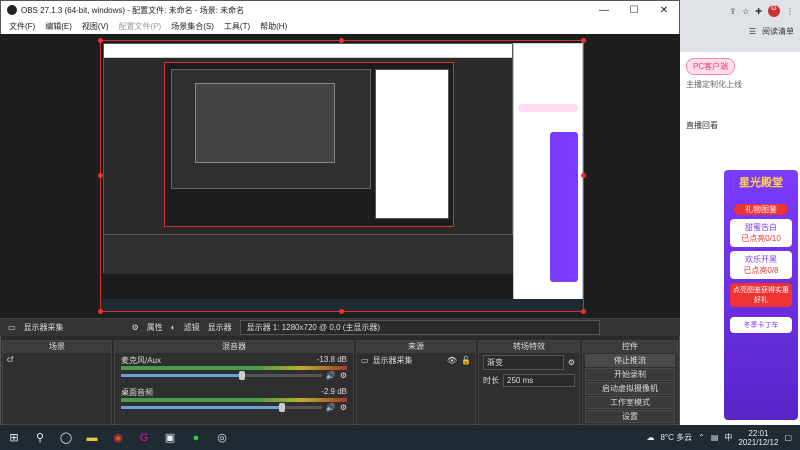  Describe the element at coordinates (634, 10) in the screenshot. I see `maximize-button: ☐` at that location.